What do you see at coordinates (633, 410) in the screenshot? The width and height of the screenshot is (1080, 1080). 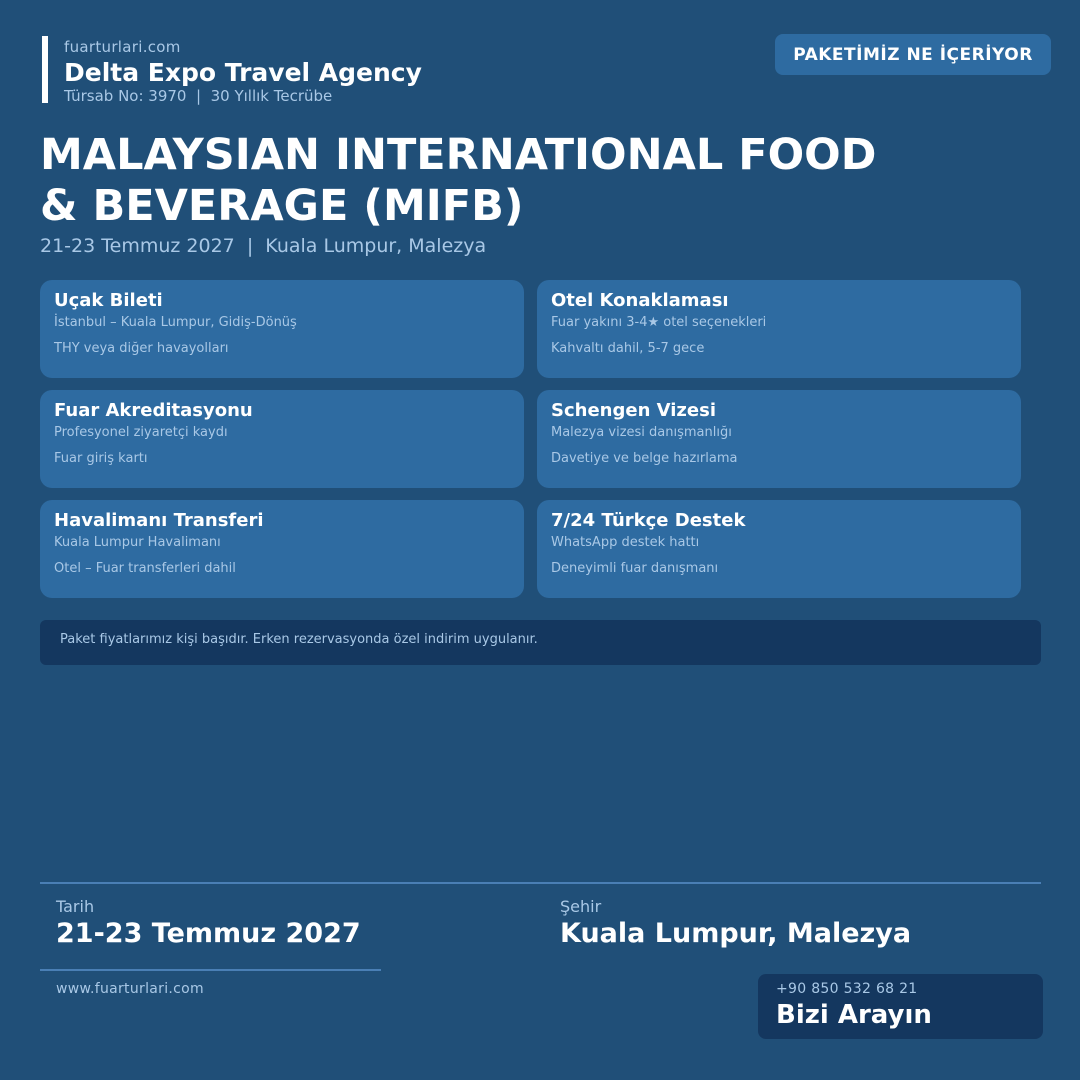 I see `card-title: Schengen Vizesi` at bounding box center [633, 410].